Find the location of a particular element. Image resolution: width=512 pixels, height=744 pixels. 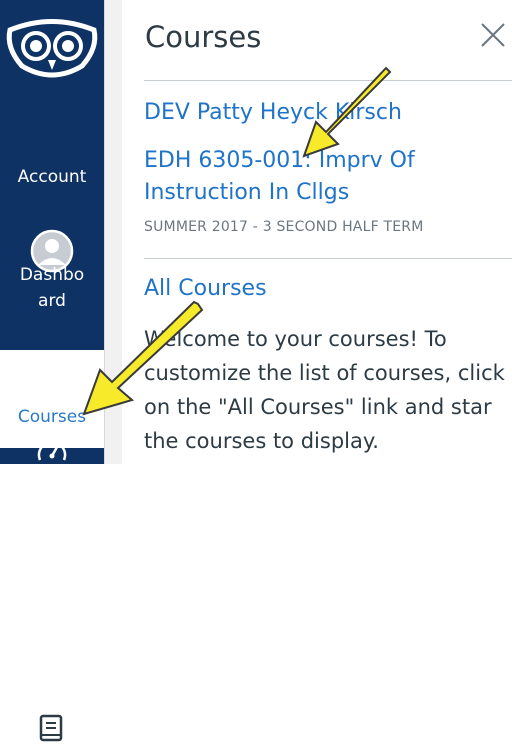

divider-bottom is located at coordinates (328, 258).